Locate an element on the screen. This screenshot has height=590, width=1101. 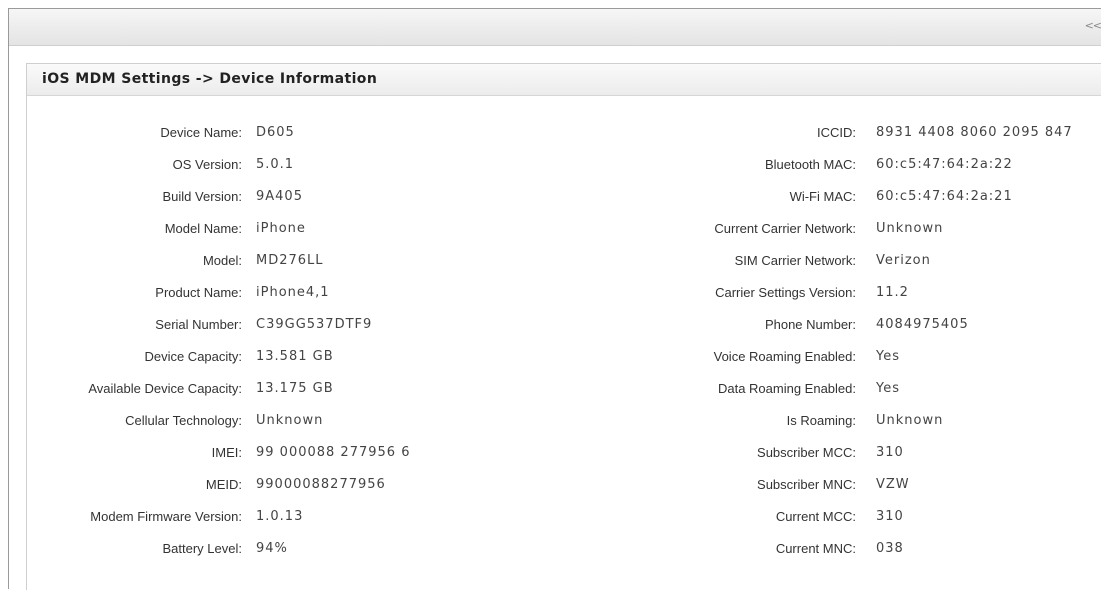
field-value: 99000088277956 is located at coordinates (321, 484).